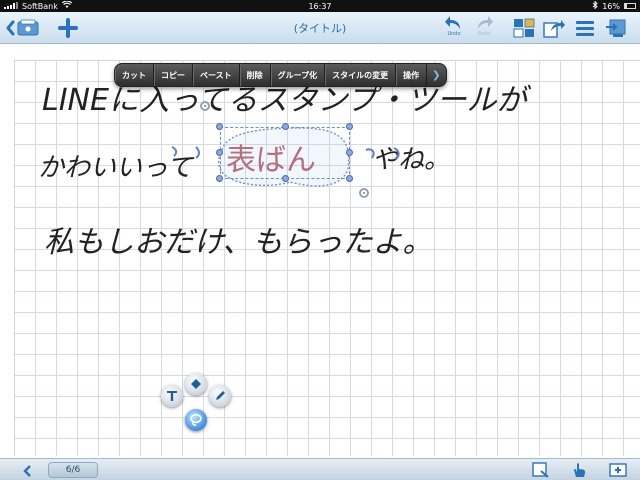  What do you see at coordinates (285, 153) in the screenshot?
I see `selection-box` at bounding box center [285, 153].